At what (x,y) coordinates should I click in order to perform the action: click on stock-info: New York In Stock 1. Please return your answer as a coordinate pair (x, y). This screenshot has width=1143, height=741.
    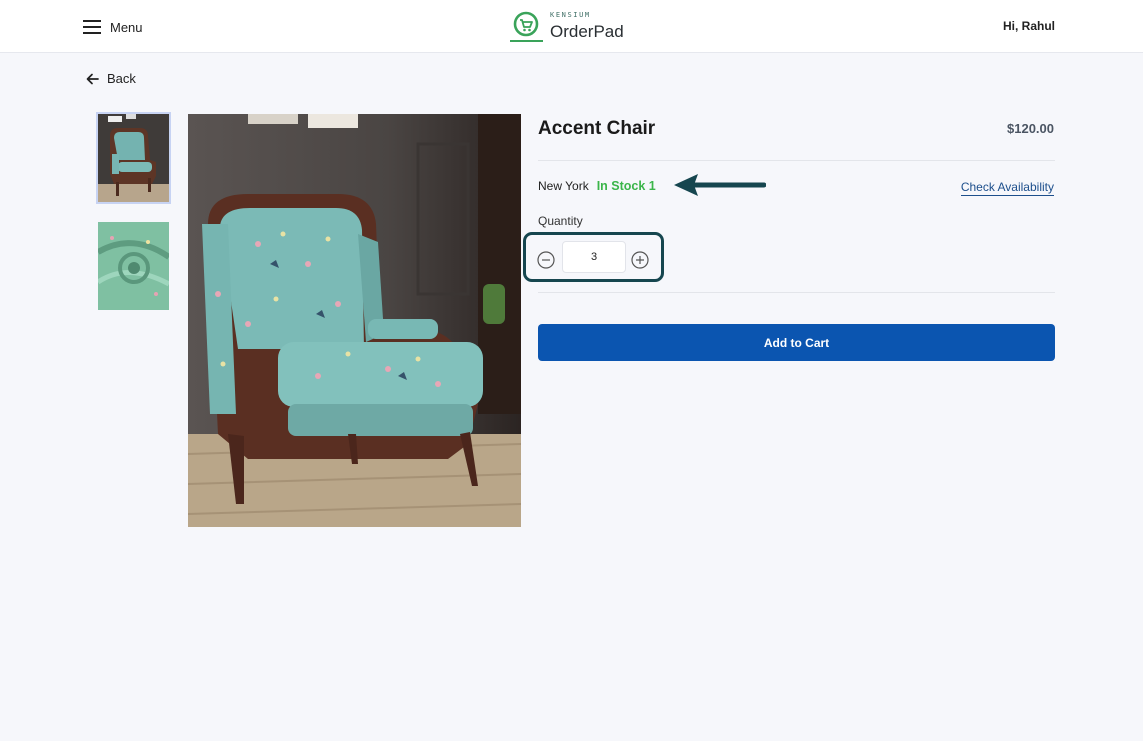
    Looking at the image, I should click on (597, 186).